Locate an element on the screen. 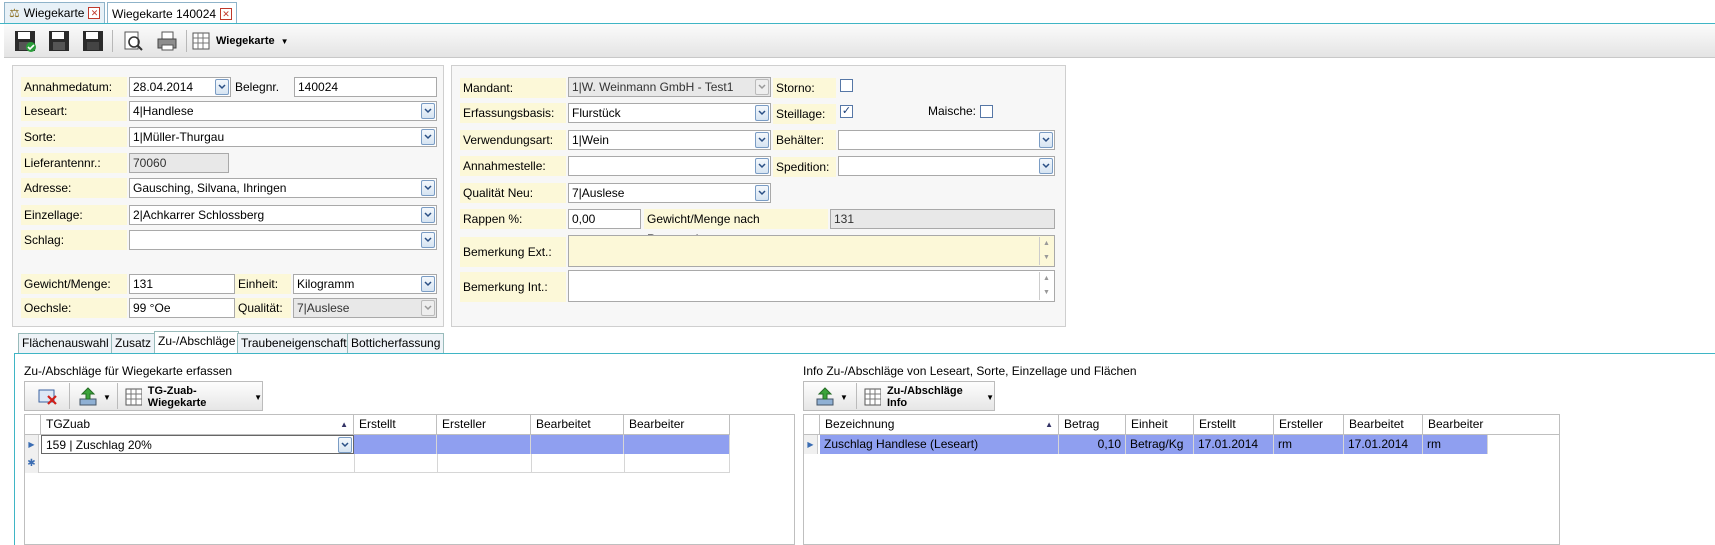 This screenshot has width=1715, height=545. layout-dropdown-button: Wiegekarte ▼ is located at coordinates (240, 41).